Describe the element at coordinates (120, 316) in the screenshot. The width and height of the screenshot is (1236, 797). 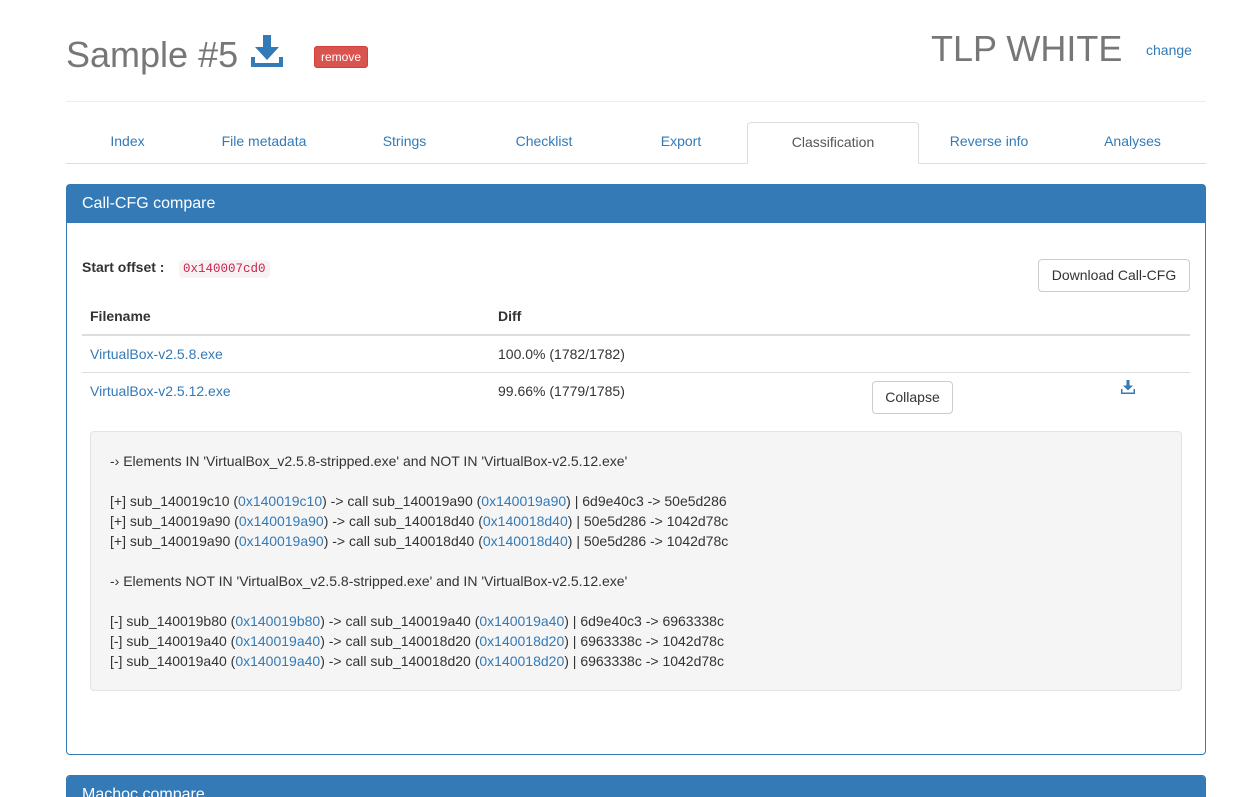
I see `column-header-filename: Filename` at that location.